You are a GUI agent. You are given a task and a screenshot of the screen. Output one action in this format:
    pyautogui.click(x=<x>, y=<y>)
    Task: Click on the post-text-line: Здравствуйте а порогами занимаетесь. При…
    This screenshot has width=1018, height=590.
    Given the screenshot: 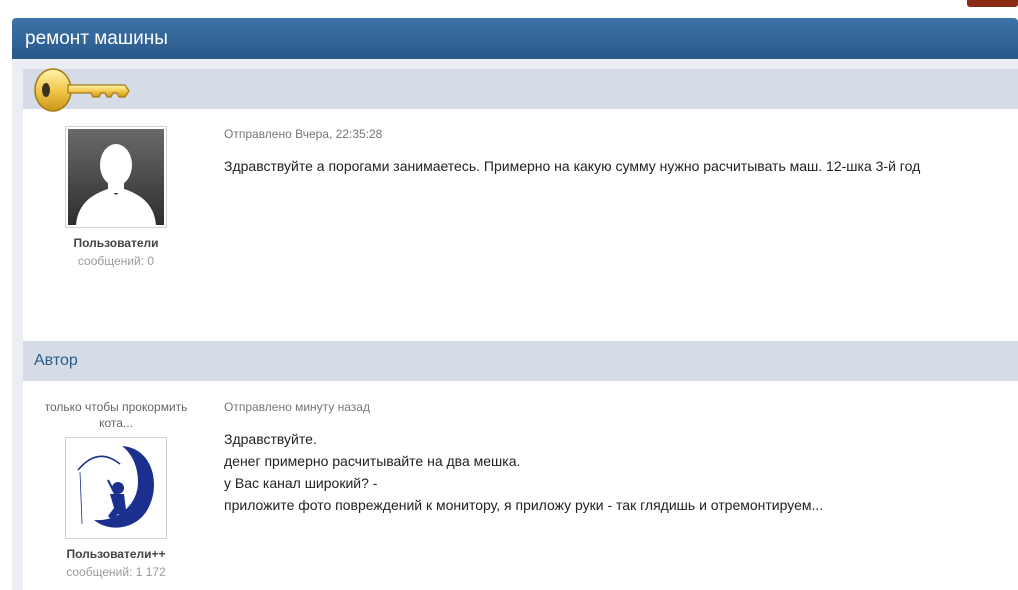 What is the action you would take?
    pyautogui.click(x=572, y=166)
    